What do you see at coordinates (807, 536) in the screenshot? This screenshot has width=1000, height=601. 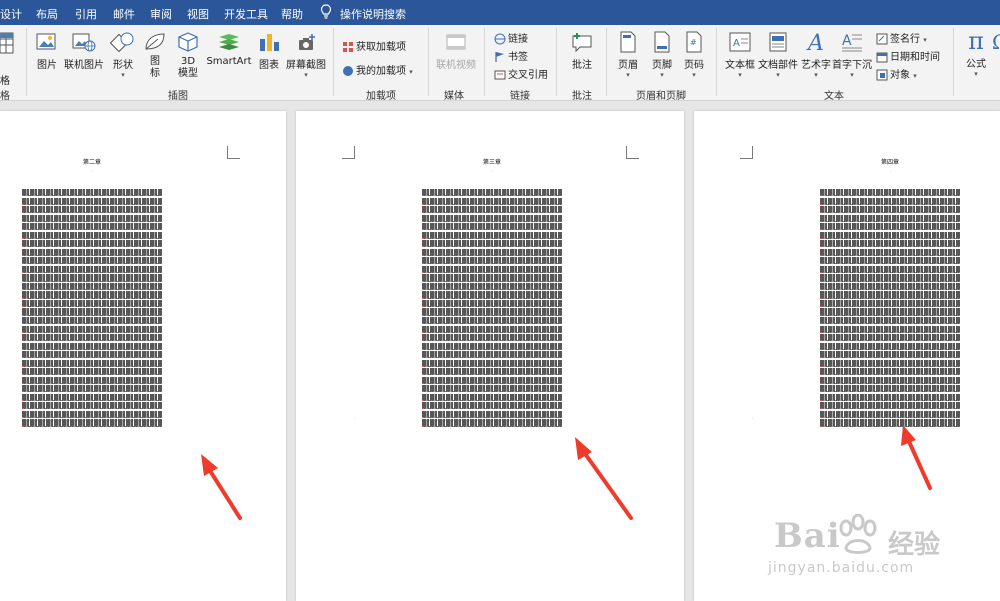 I see `watermark-brand: Bai` at bounding box center [807, 536].